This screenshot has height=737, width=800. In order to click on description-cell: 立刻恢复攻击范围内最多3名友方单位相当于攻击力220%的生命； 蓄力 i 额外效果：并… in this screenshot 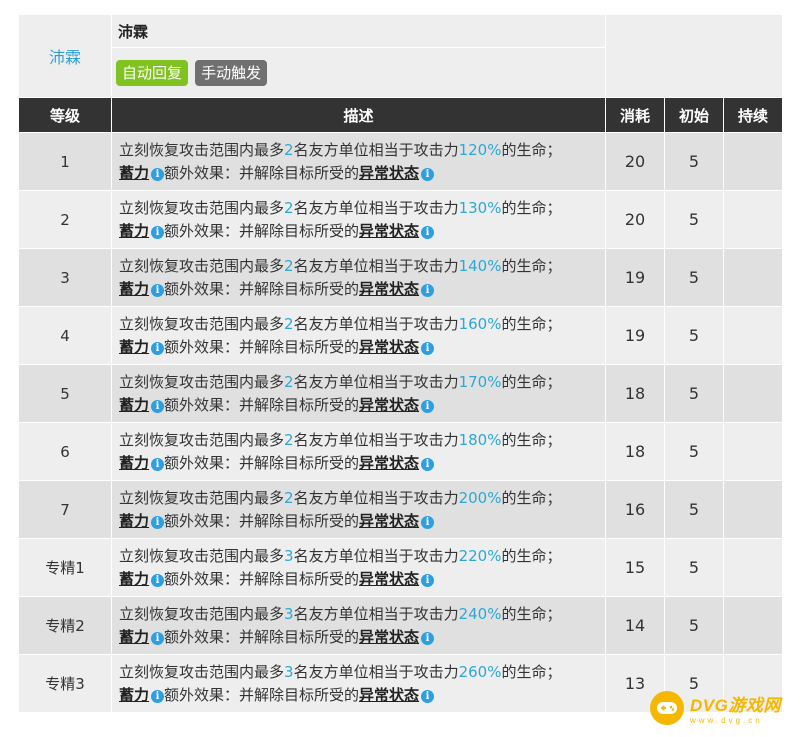, I will do `click(358, 567)`.